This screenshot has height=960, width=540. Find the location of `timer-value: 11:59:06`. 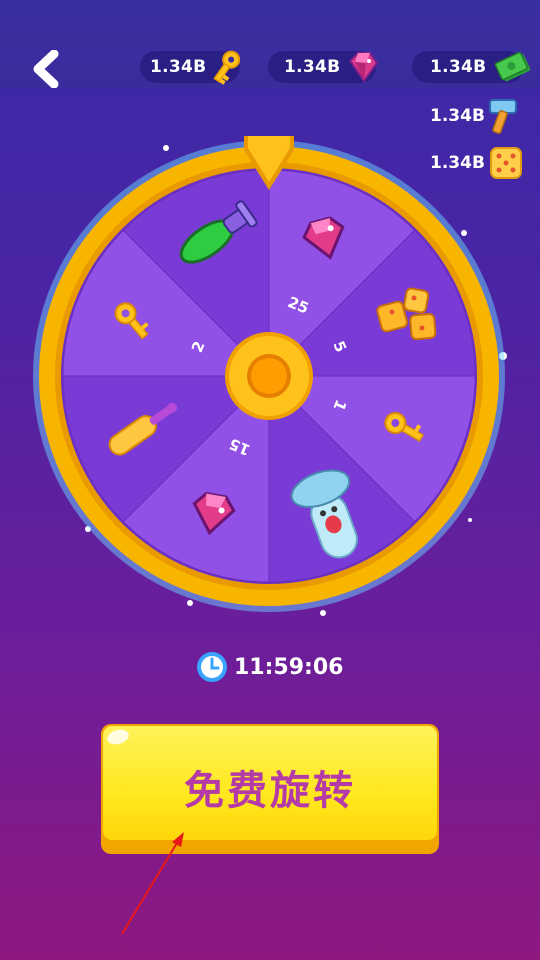

timer-value: 11:59:06 is located at coordinates (289, 667).